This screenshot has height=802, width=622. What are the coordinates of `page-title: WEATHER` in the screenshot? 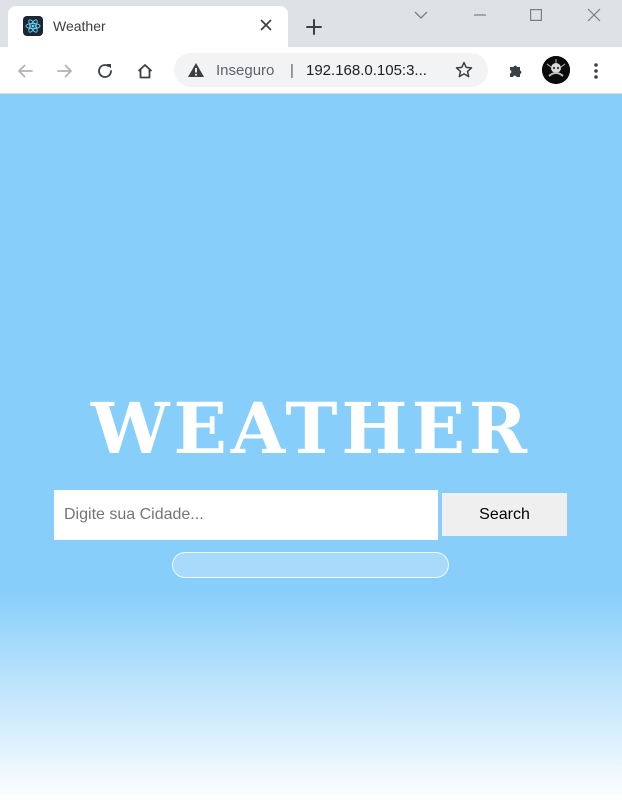 It's located at (311, 428).